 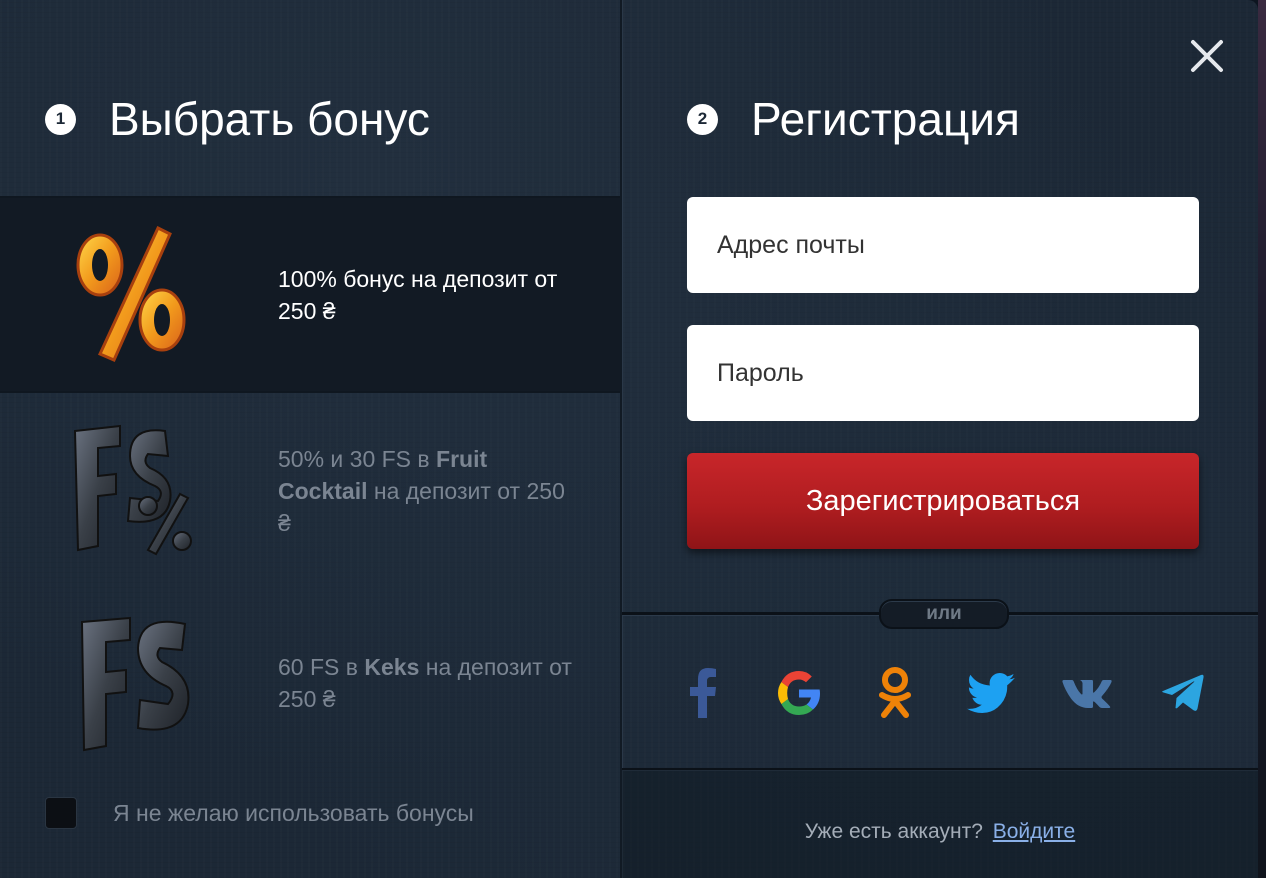 I want to click on login-prompt: Уже есть аккаунт? Войдите, so click(x=940, y=832).